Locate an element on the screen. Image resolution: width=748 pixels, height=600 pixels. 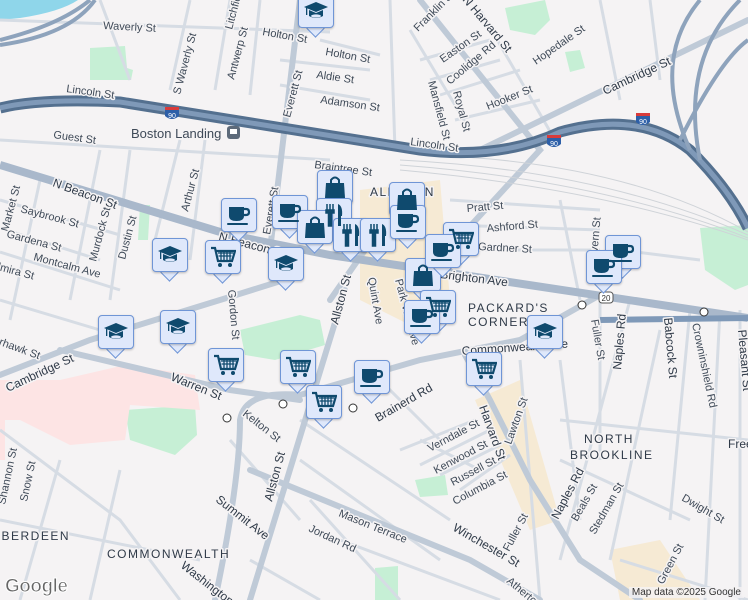
svg-text: CORNER is located at coordinates (498, 322).